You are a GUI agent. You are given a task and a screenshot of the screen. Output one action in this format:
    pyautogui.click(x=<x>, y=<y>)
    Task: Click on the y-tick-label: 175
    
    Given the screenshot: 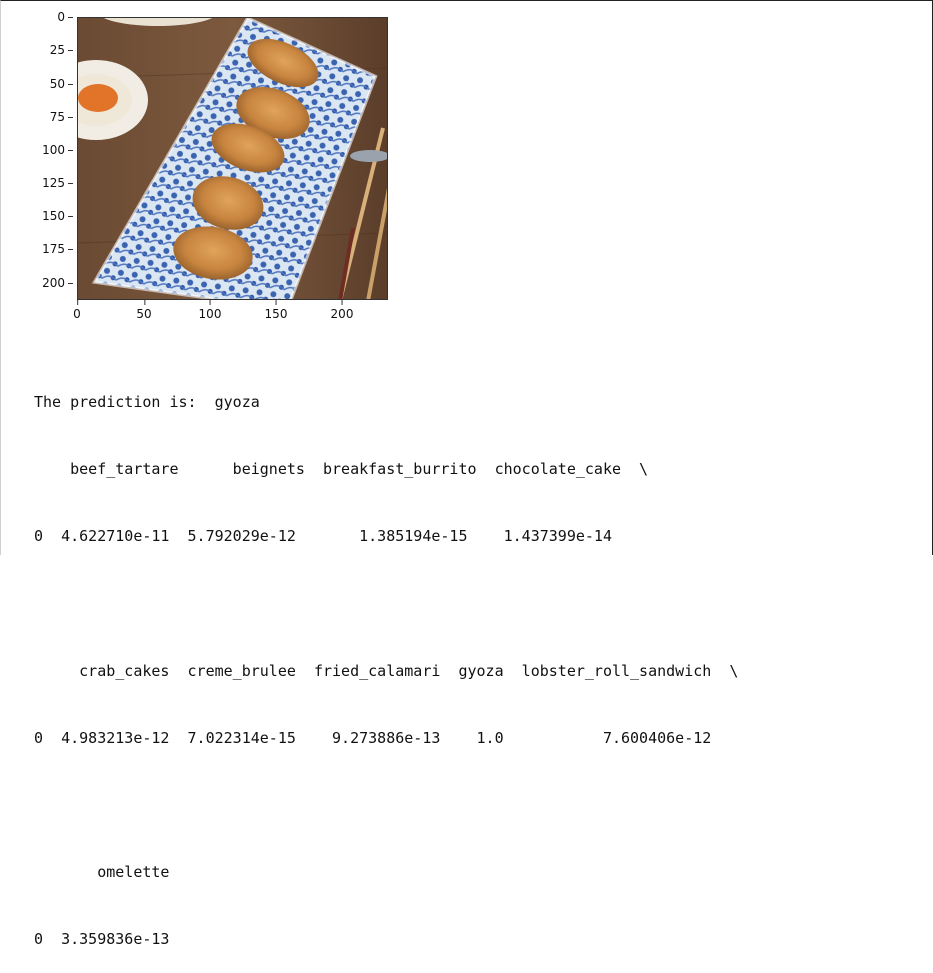 What is the action you would take?
    pyautogui.click(x=57, y=249)
    